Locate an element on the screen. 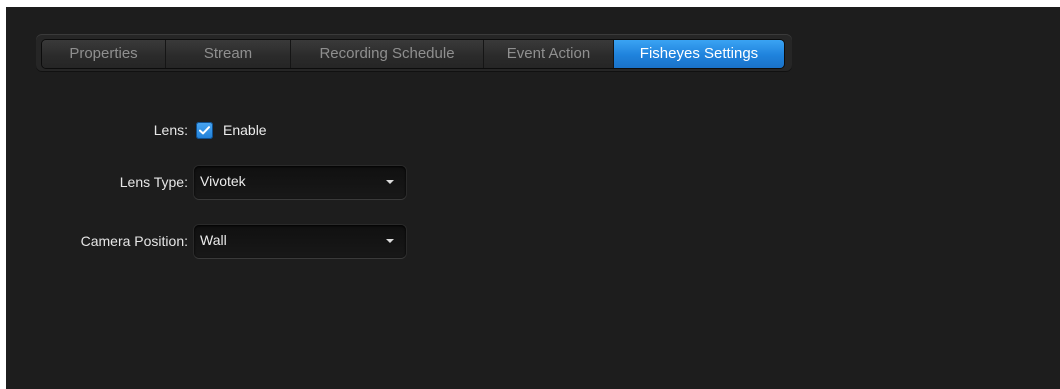 Image resolution: width=1060 pixels, height=389 pixels. lens-type-row: Lens Type: Vivotek is located at coordinates (203, 182).